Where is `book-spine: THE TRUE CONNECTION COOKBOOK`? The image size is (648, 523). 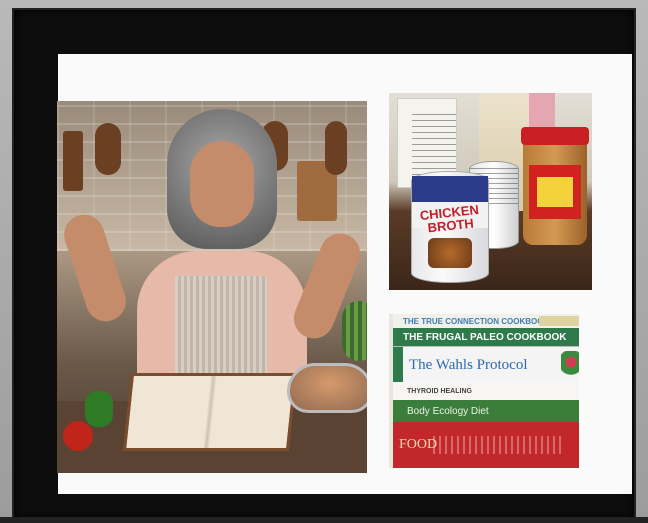 book-spine: THE TRUE CONNECTION COOKBOOK is located at coordinates (486, 321).